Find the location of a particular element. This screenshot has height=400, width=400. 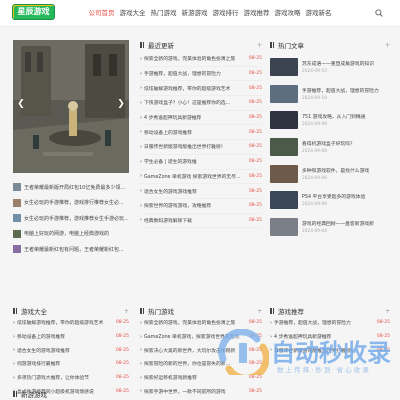

article-title: 751 游戏攻略，从入门到精通 is located at coordinates (333, 116).